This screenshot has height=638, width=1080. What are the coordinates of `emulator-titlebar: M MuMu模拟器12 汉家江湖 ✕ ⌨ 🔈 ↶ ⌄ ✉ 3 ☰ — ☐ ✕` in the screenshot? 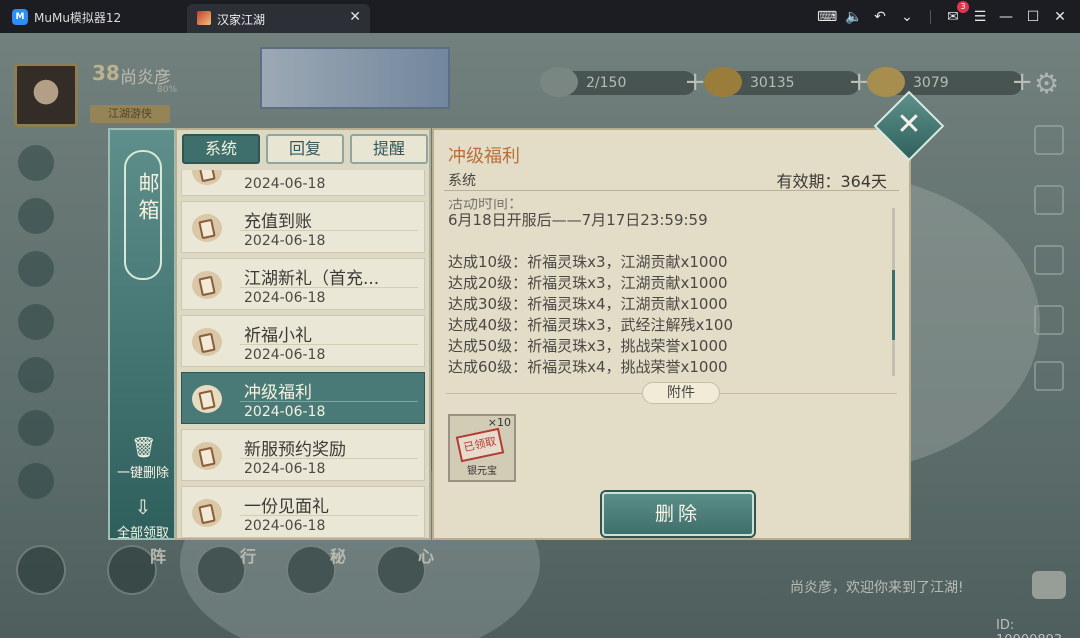 It's located at (540, 16).